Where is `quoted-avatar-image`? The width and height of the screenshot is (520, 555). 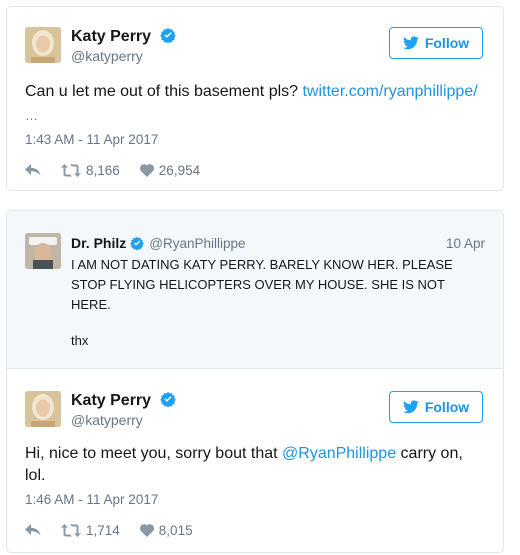 quoted-avatar-image is located at coordinates (43, 251).